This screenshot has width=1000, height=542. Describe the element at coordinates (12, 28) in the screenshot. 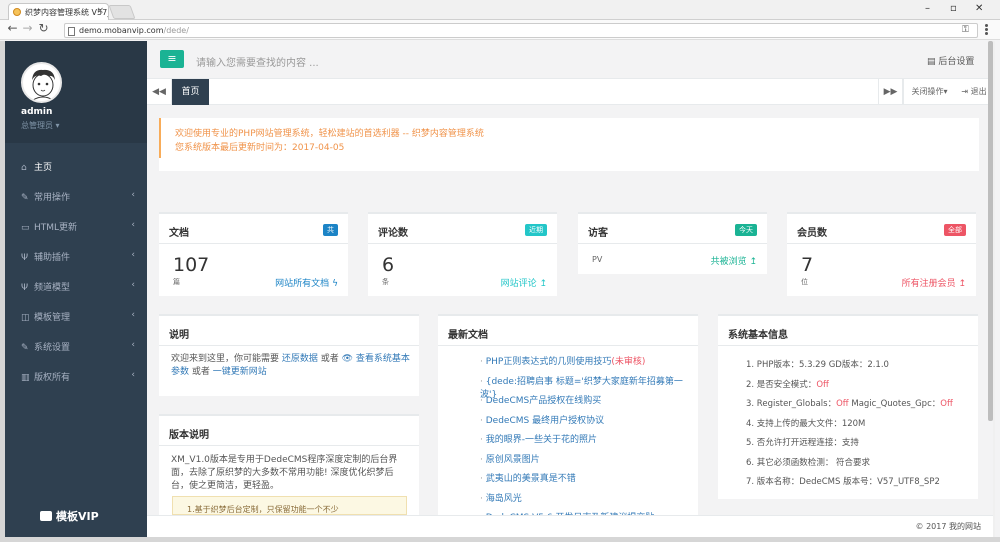

I see `back-icon: ←` at that location.